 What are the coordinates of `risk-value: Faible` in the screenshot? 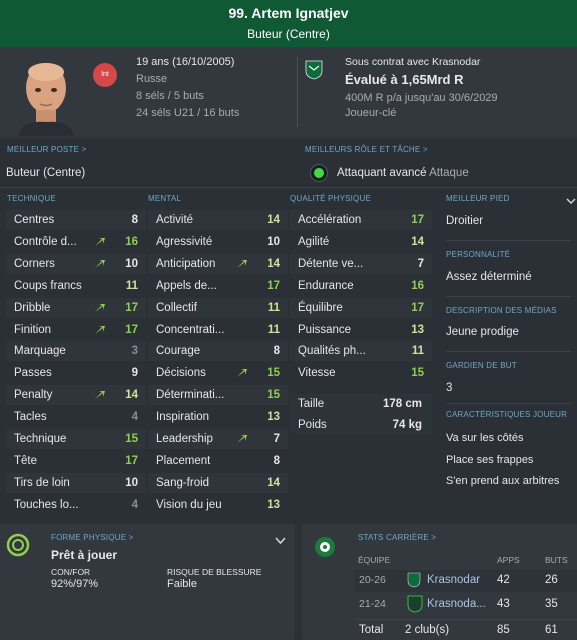 It's located at (182, 584).